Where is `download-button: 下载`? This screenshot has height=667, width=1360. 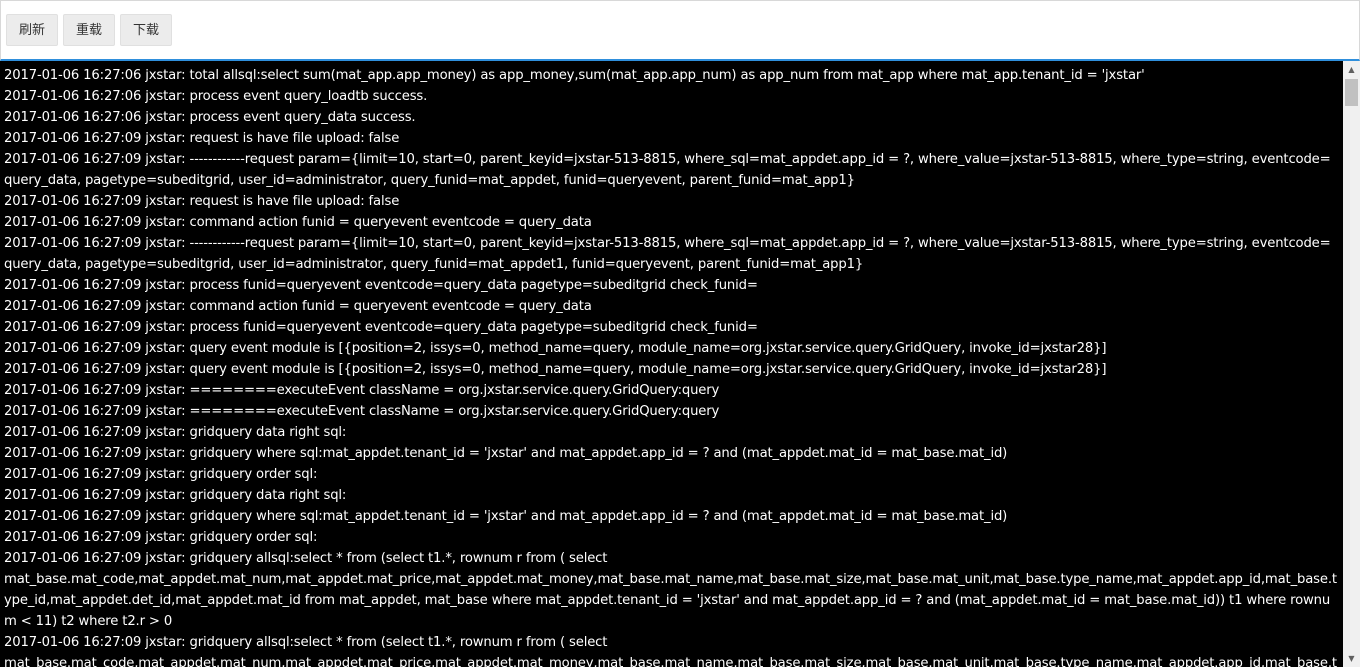
download-button: 下载 is located at coordinates (146, 30).